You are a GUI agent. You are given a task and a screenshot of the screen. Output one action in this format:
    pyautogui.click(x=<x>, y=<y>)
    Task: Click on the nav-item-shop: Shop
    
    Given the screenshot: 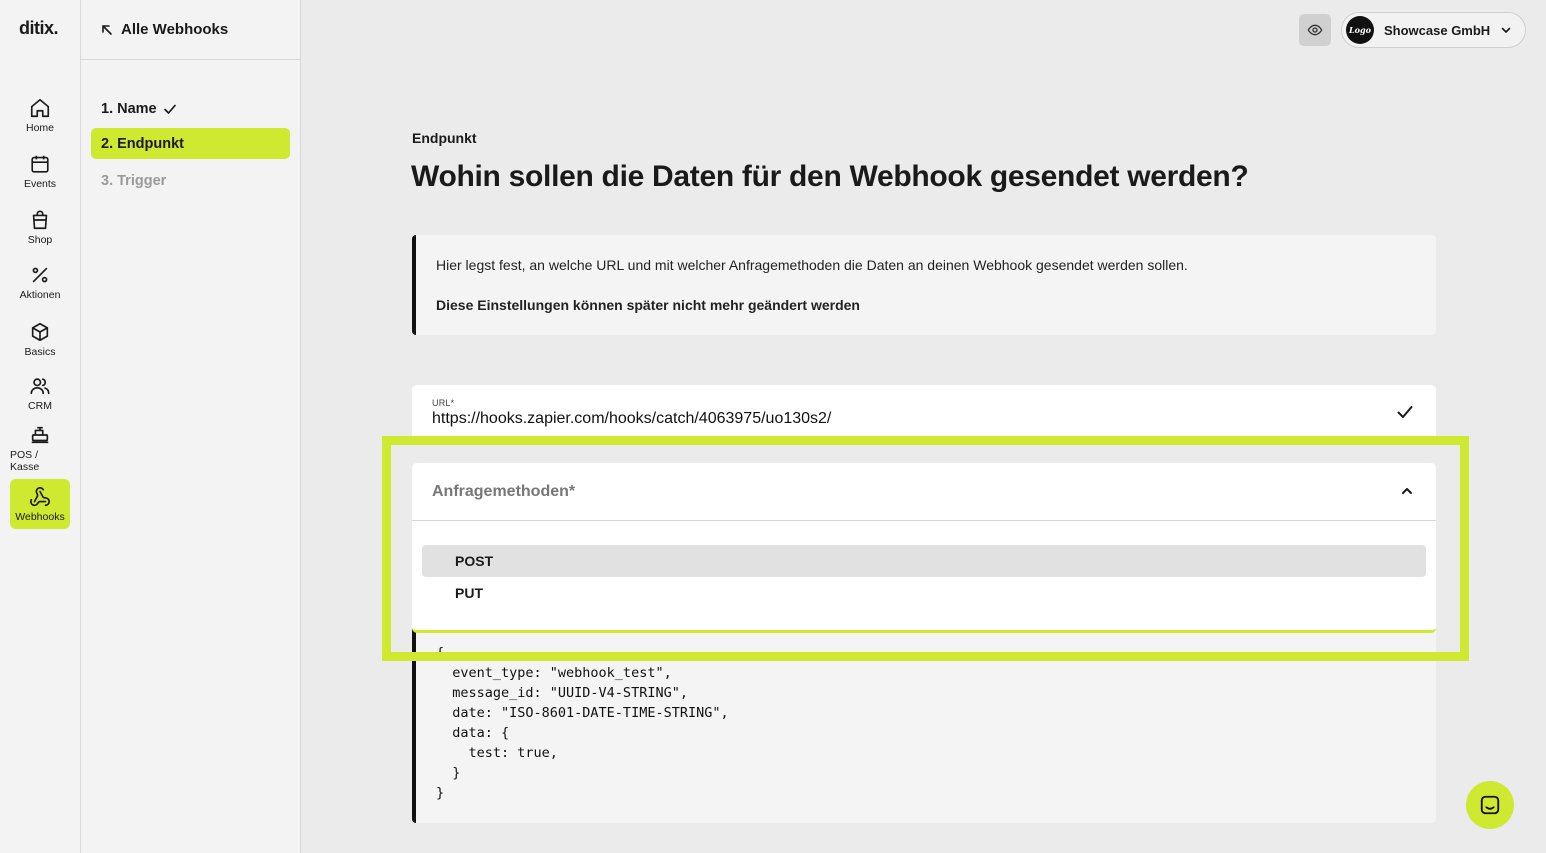 What is the action you would take?
    pyautogui.click(x=40, y=227)
    